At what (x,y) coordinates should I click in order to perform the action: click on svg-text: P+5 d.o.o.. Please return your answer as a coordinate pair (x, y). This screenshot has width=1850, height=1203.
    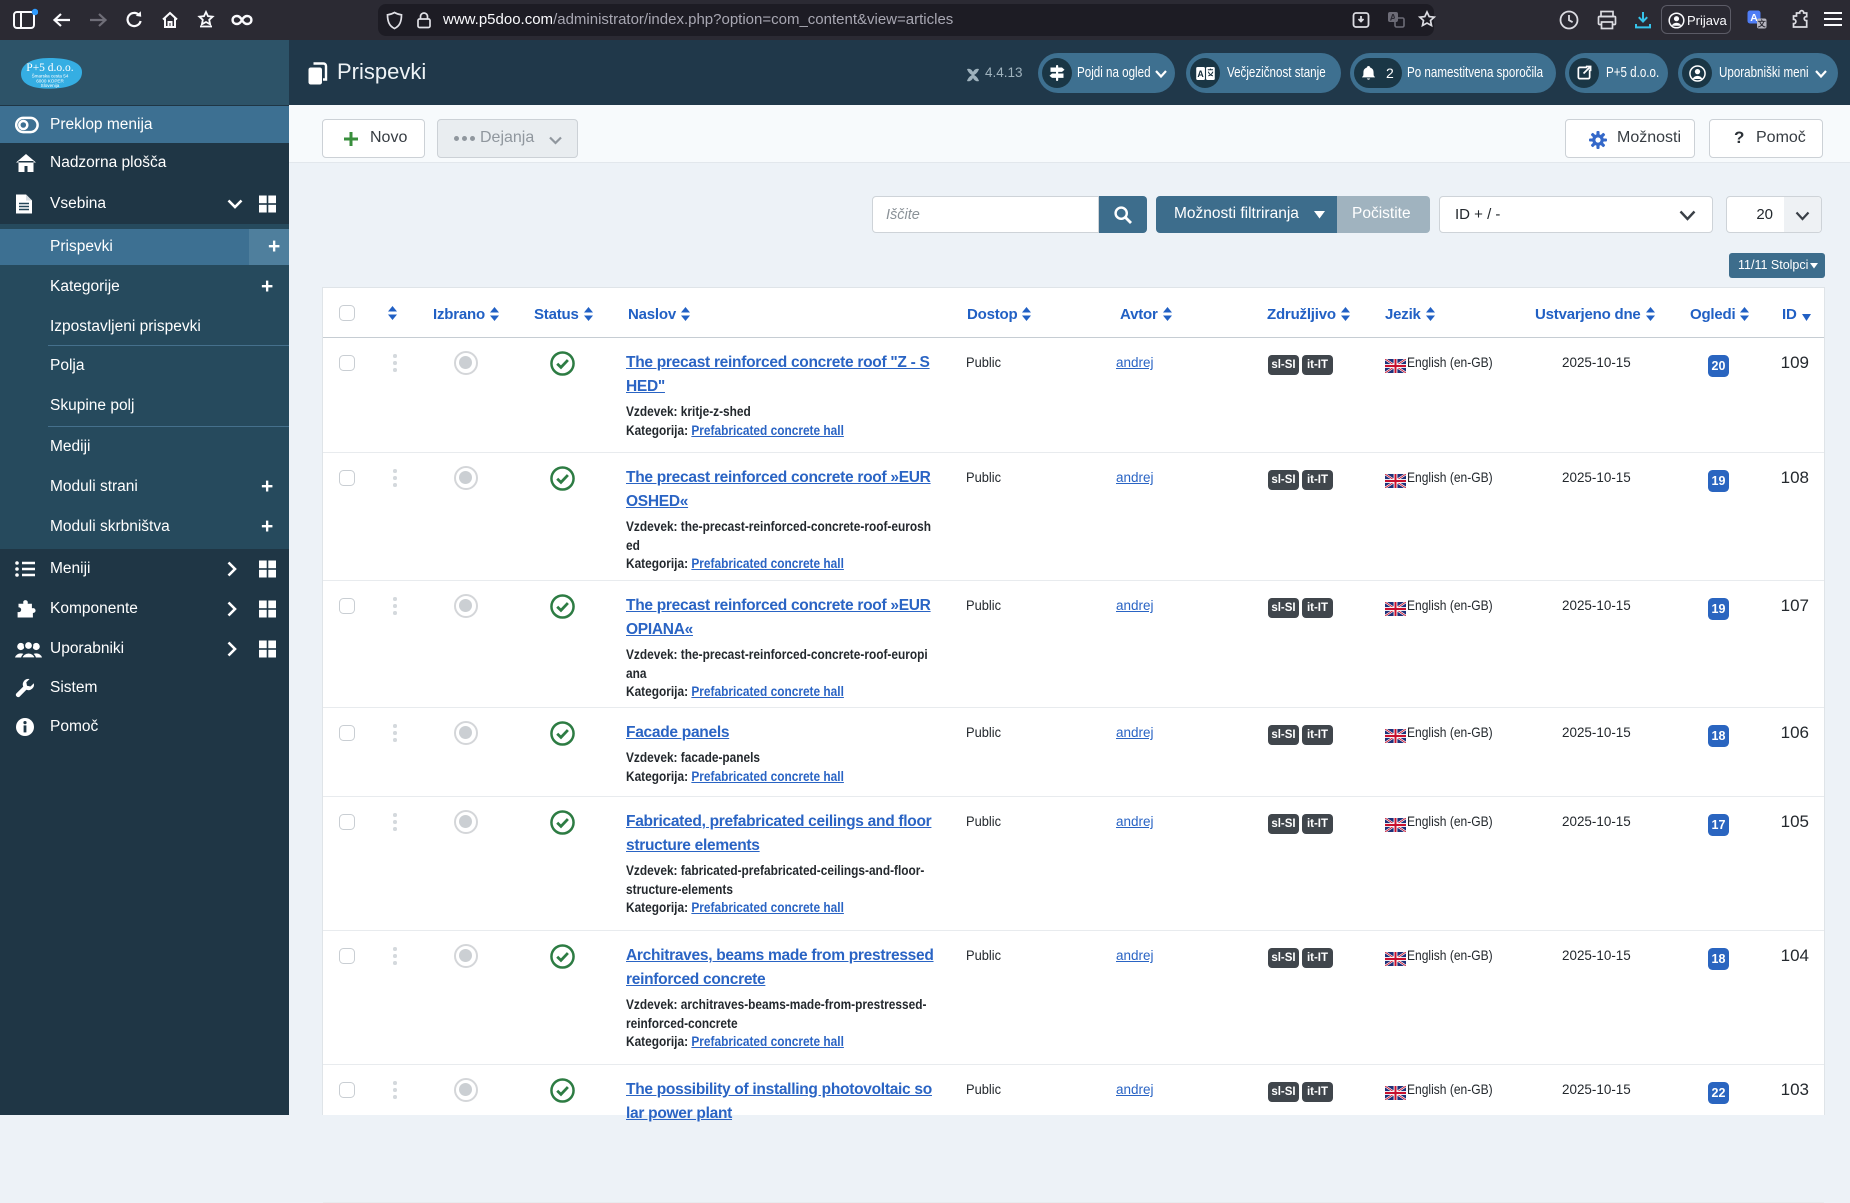
    Looking at the image, I should click on (50, 68).